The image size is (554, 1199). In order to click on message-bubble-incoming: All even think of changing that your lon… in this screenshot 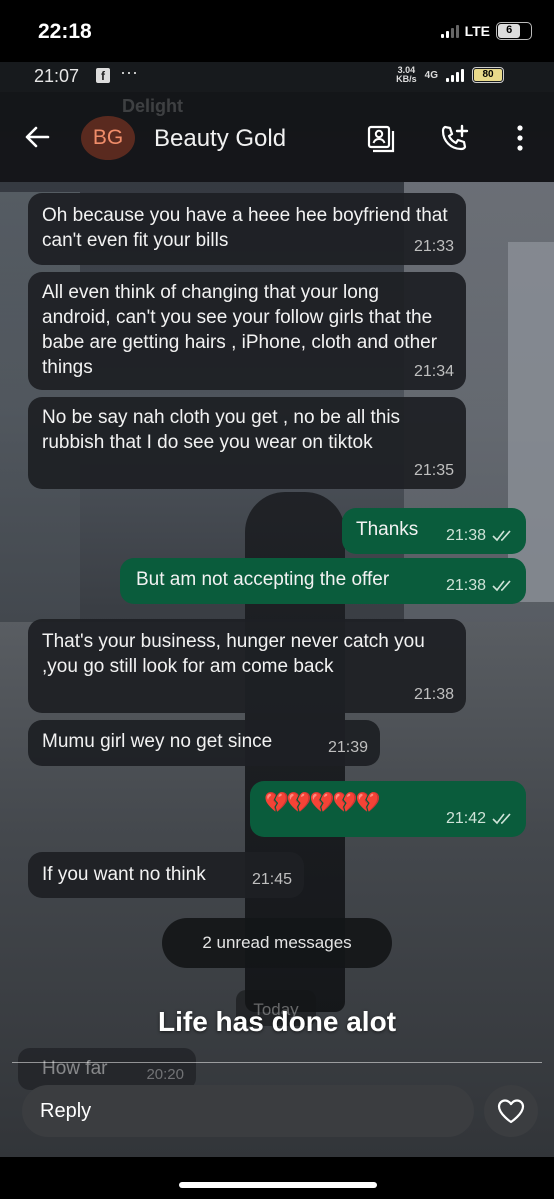, I will do `click(247, 331)`.